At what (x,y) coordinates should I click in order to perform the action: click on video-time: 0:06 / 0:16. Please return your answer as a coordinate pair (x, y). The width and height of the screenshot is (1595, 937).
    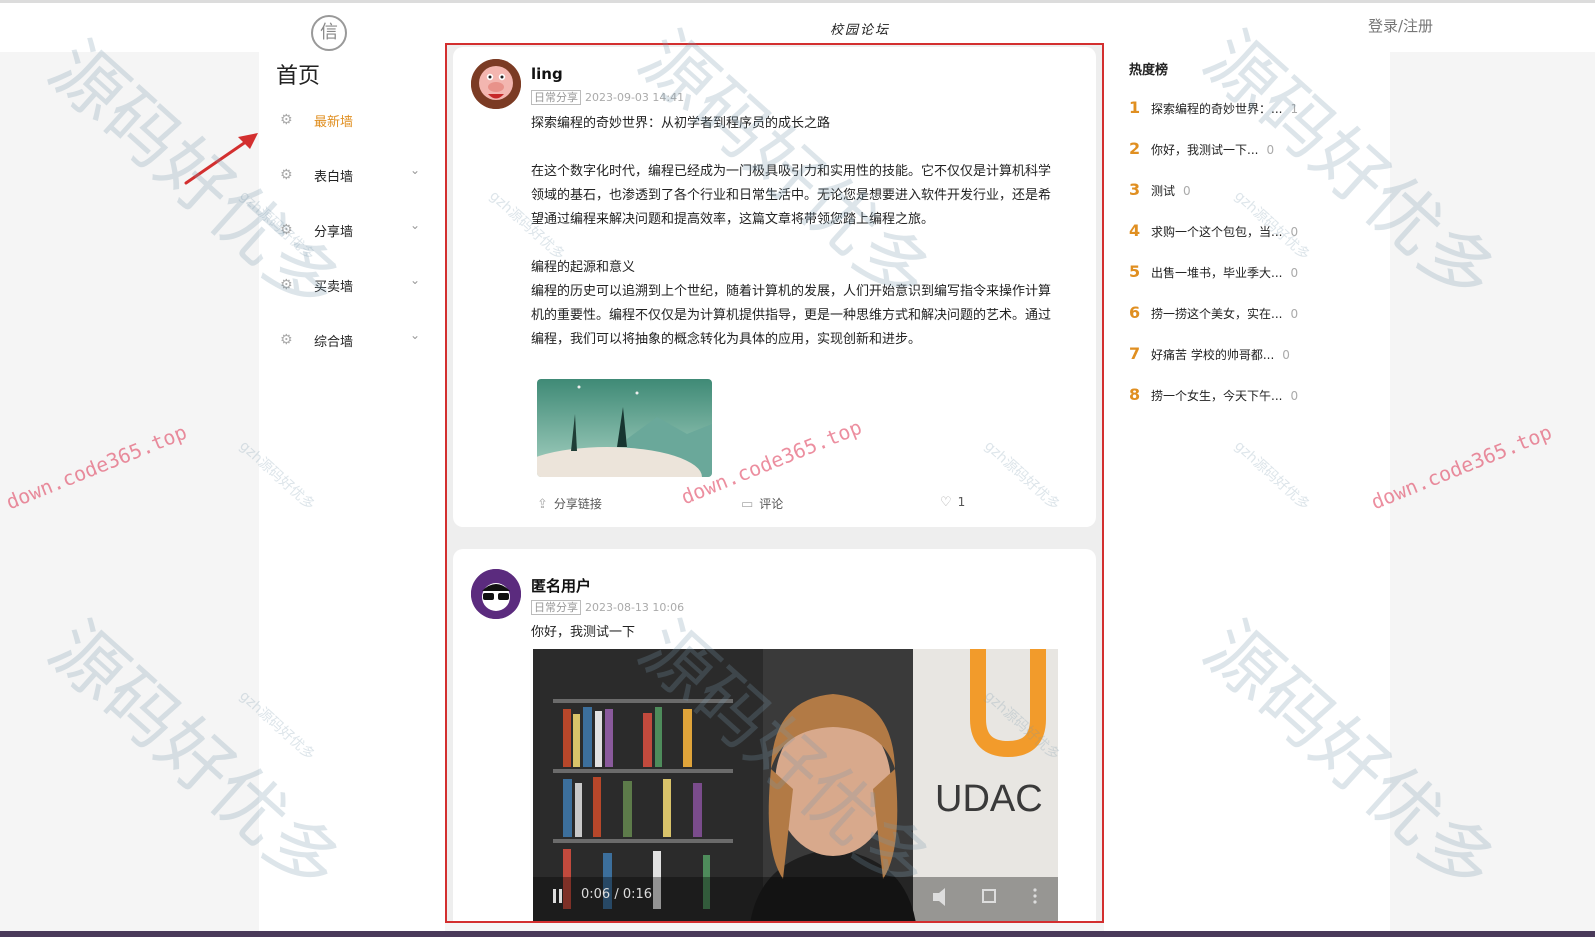
    Looking at the image, I should click on (617, 894).